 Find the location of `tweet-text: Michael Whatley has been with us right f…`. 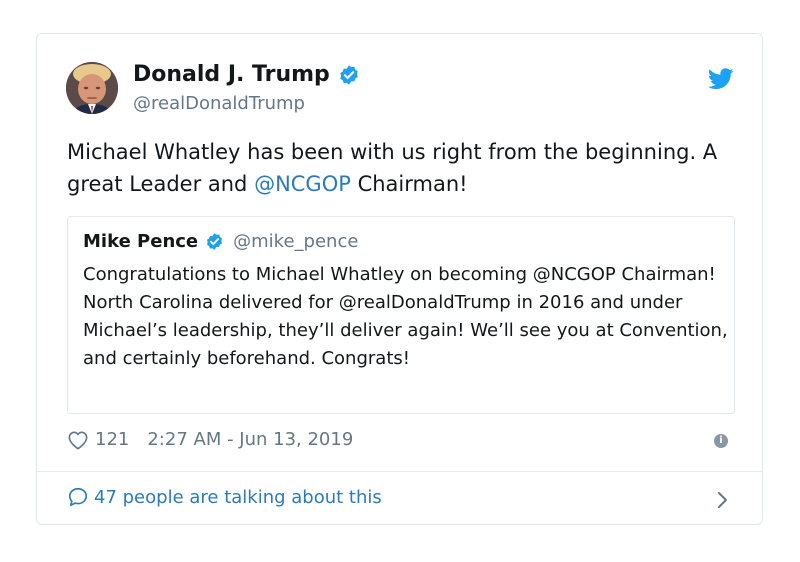

tweet-text: Michael Whatley has been with us right f… is located at coordinates (397, 168).